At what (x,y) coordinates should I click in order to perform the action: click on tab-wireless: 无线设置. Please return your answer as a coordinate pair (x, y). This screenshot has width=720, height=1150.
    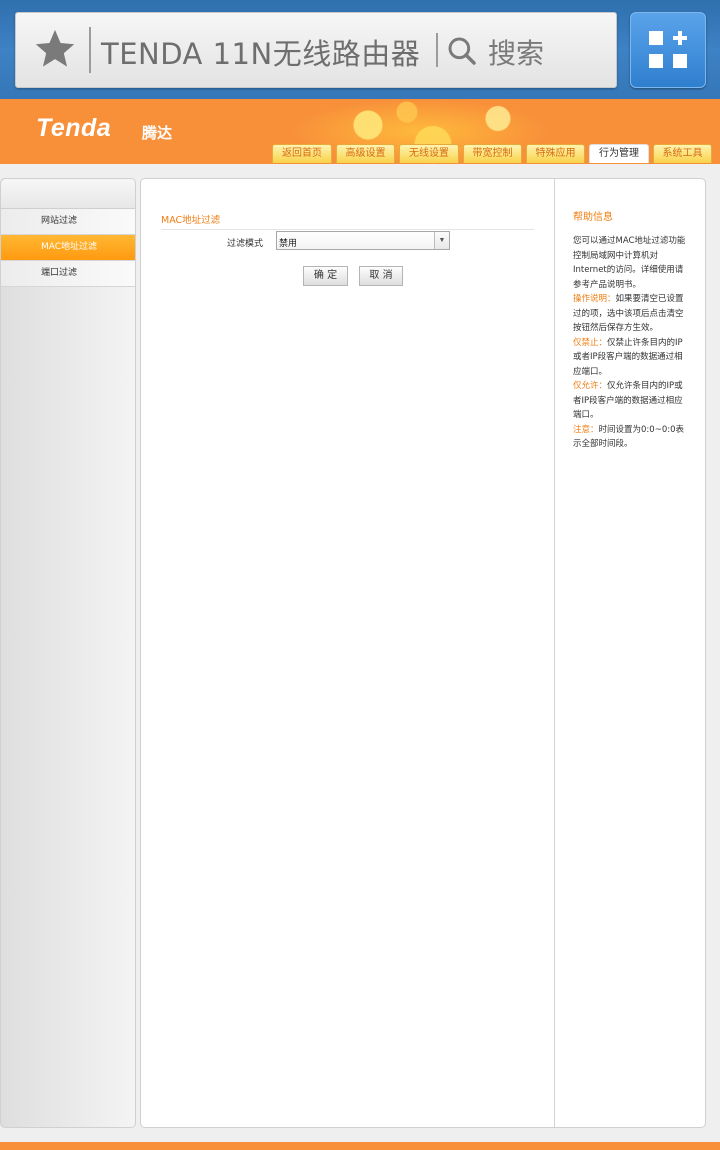
    Looking at the image, I should click on (429, 153).